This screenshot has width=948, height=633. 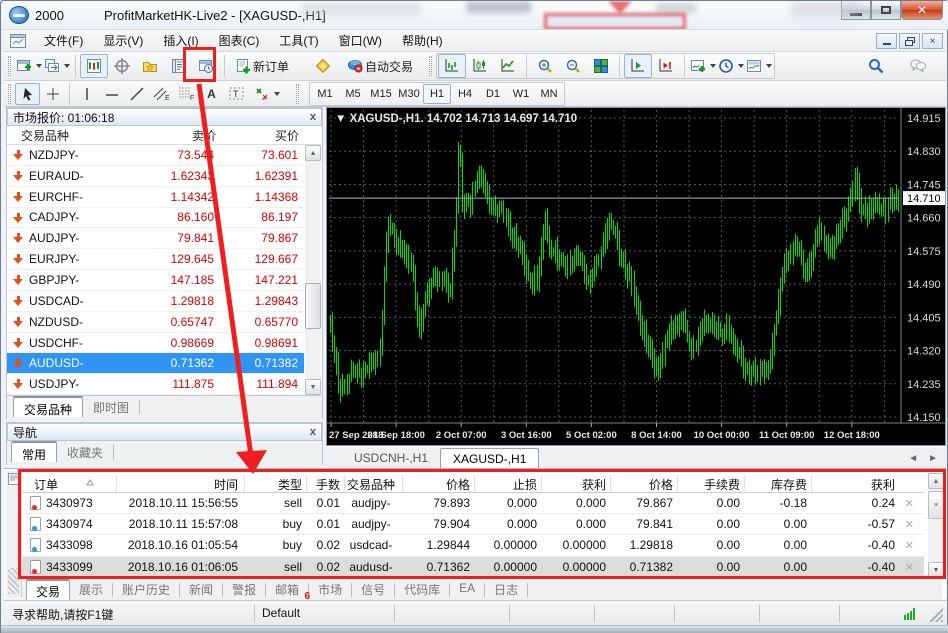 What do you see at coordinates (122, 66) in the screenshot?
I see `data-window-button` at bounding box center [122, 66].